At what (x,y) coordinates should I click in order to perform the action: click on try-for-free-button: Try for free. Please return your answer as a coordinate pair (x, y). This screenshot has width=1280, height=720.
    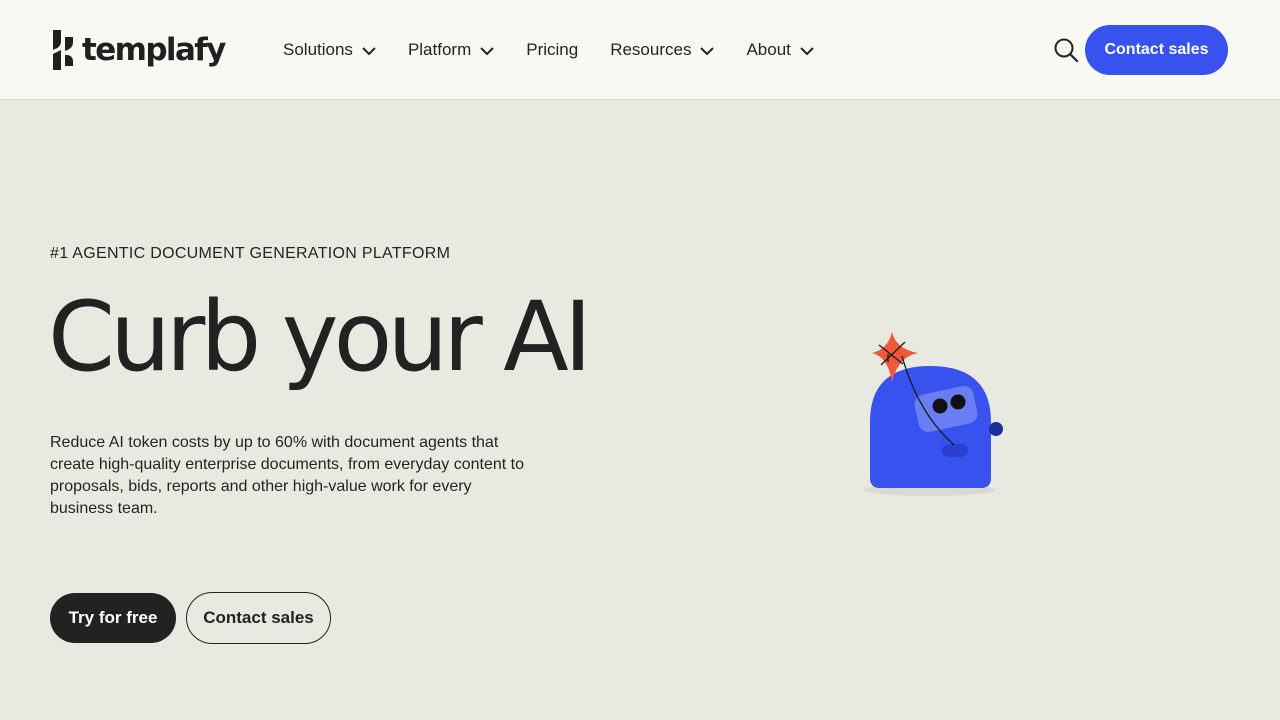
    Looking at the image, I should click on (113, 618).